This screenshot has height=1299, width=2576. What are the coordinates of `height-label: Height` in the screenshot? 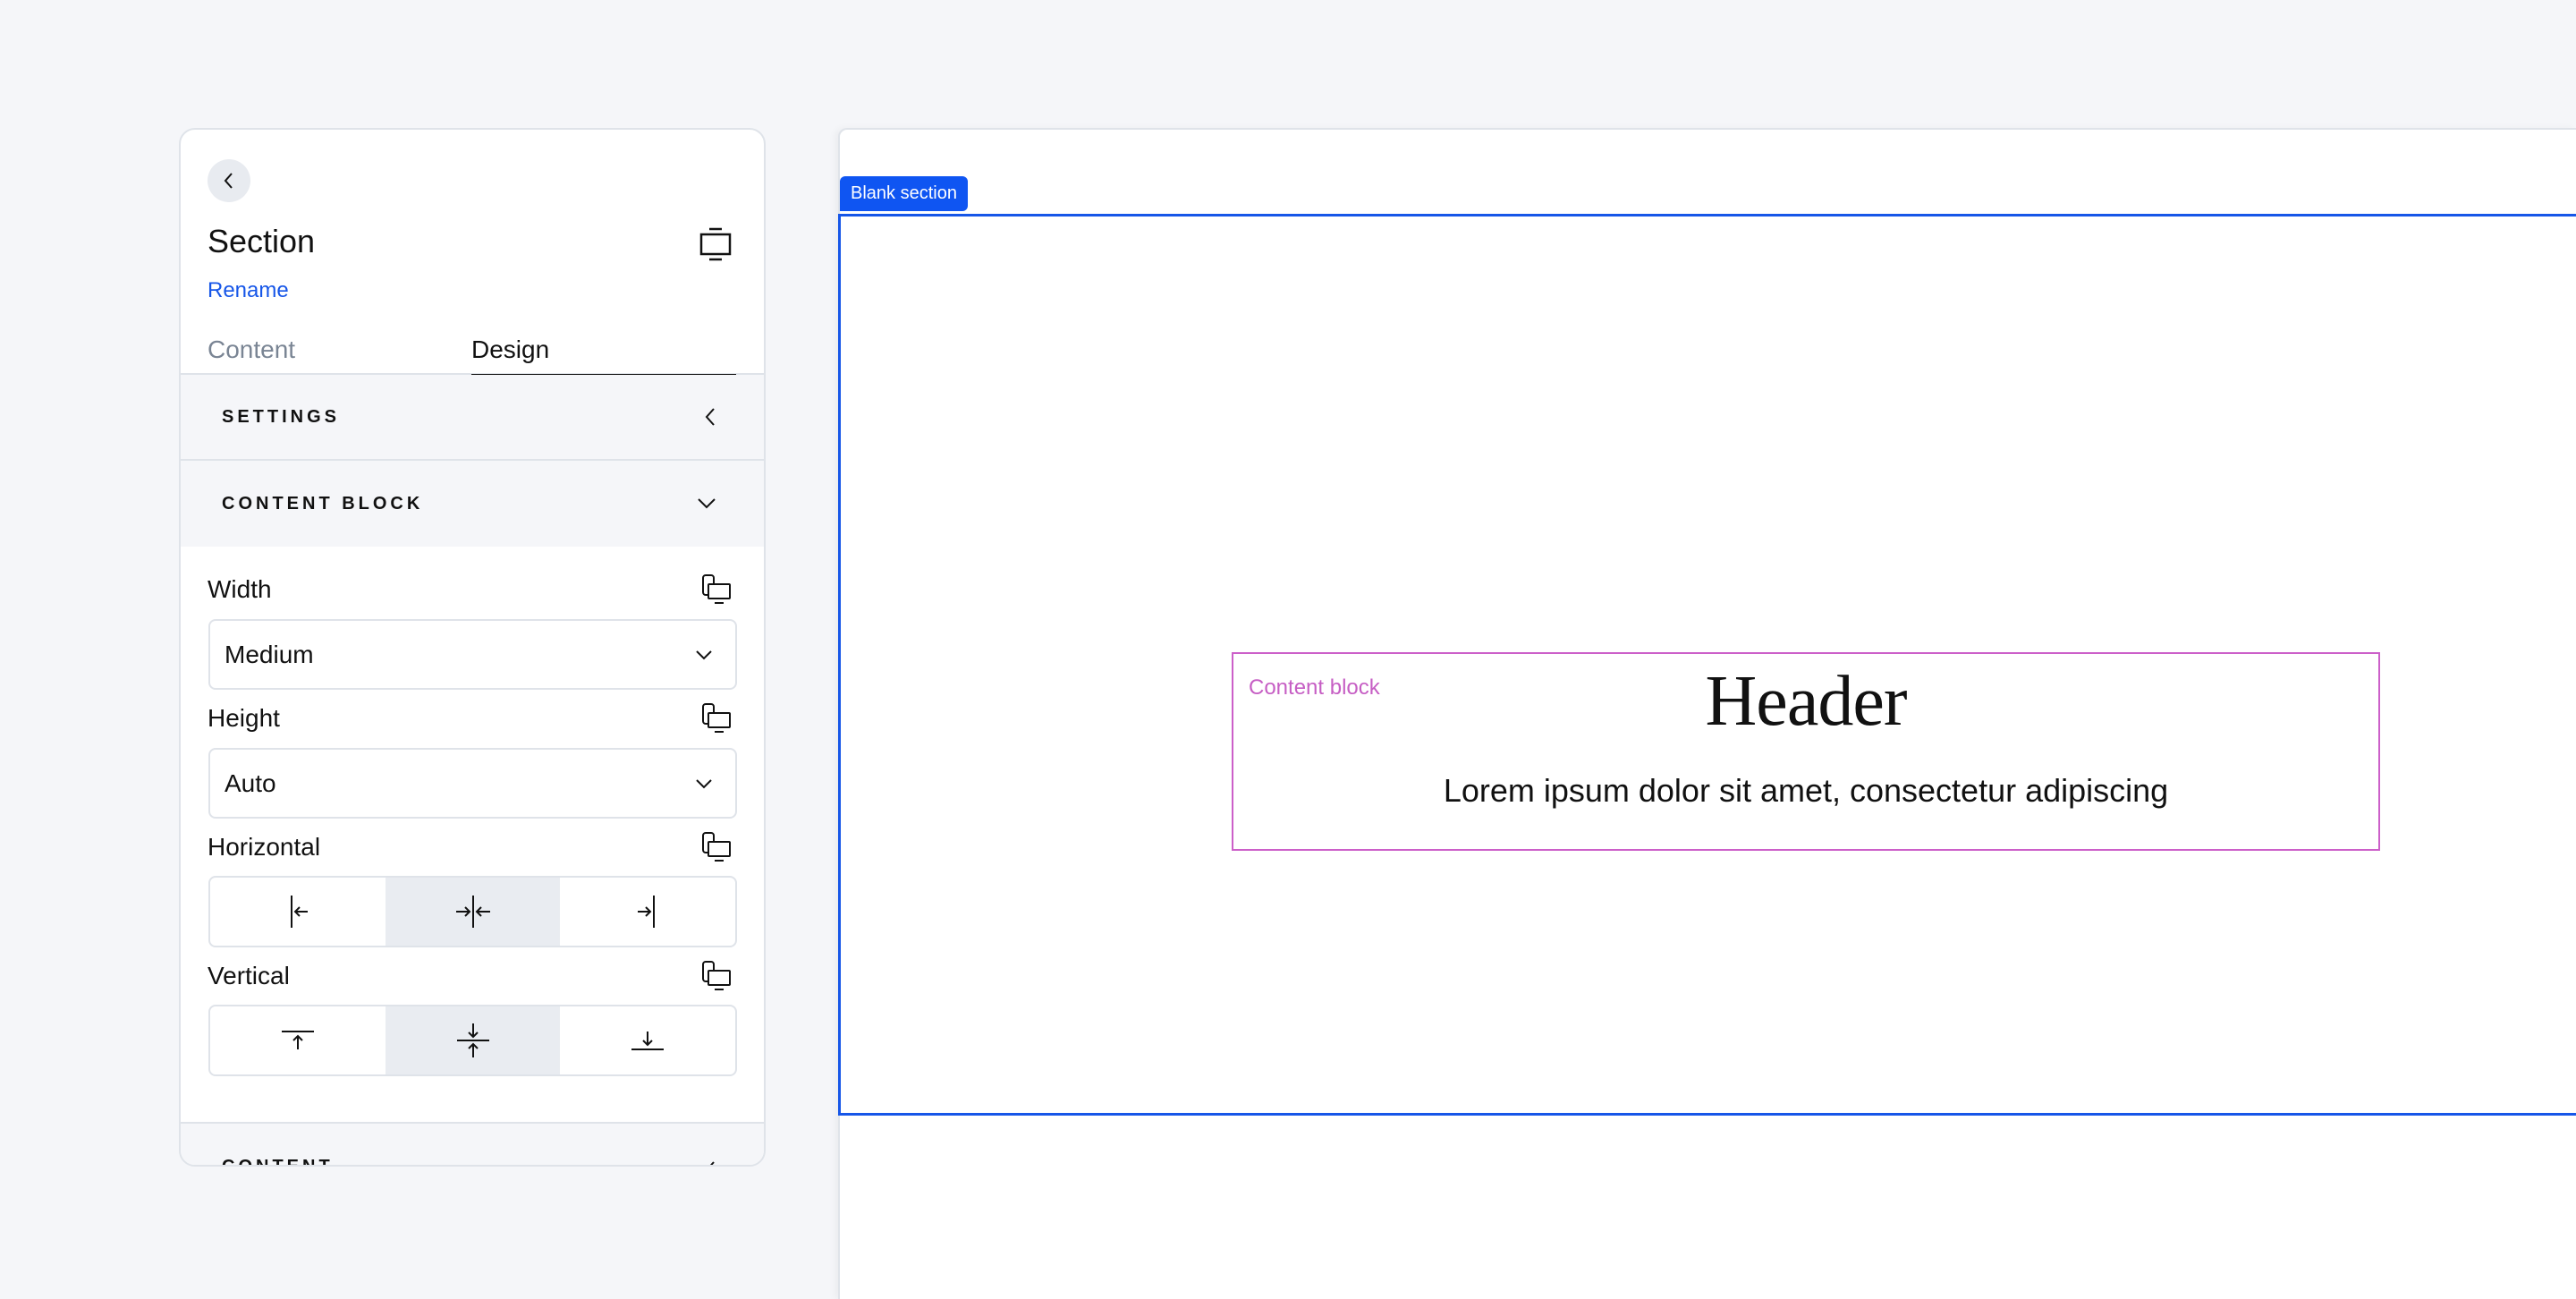 It's located at (244, 718).